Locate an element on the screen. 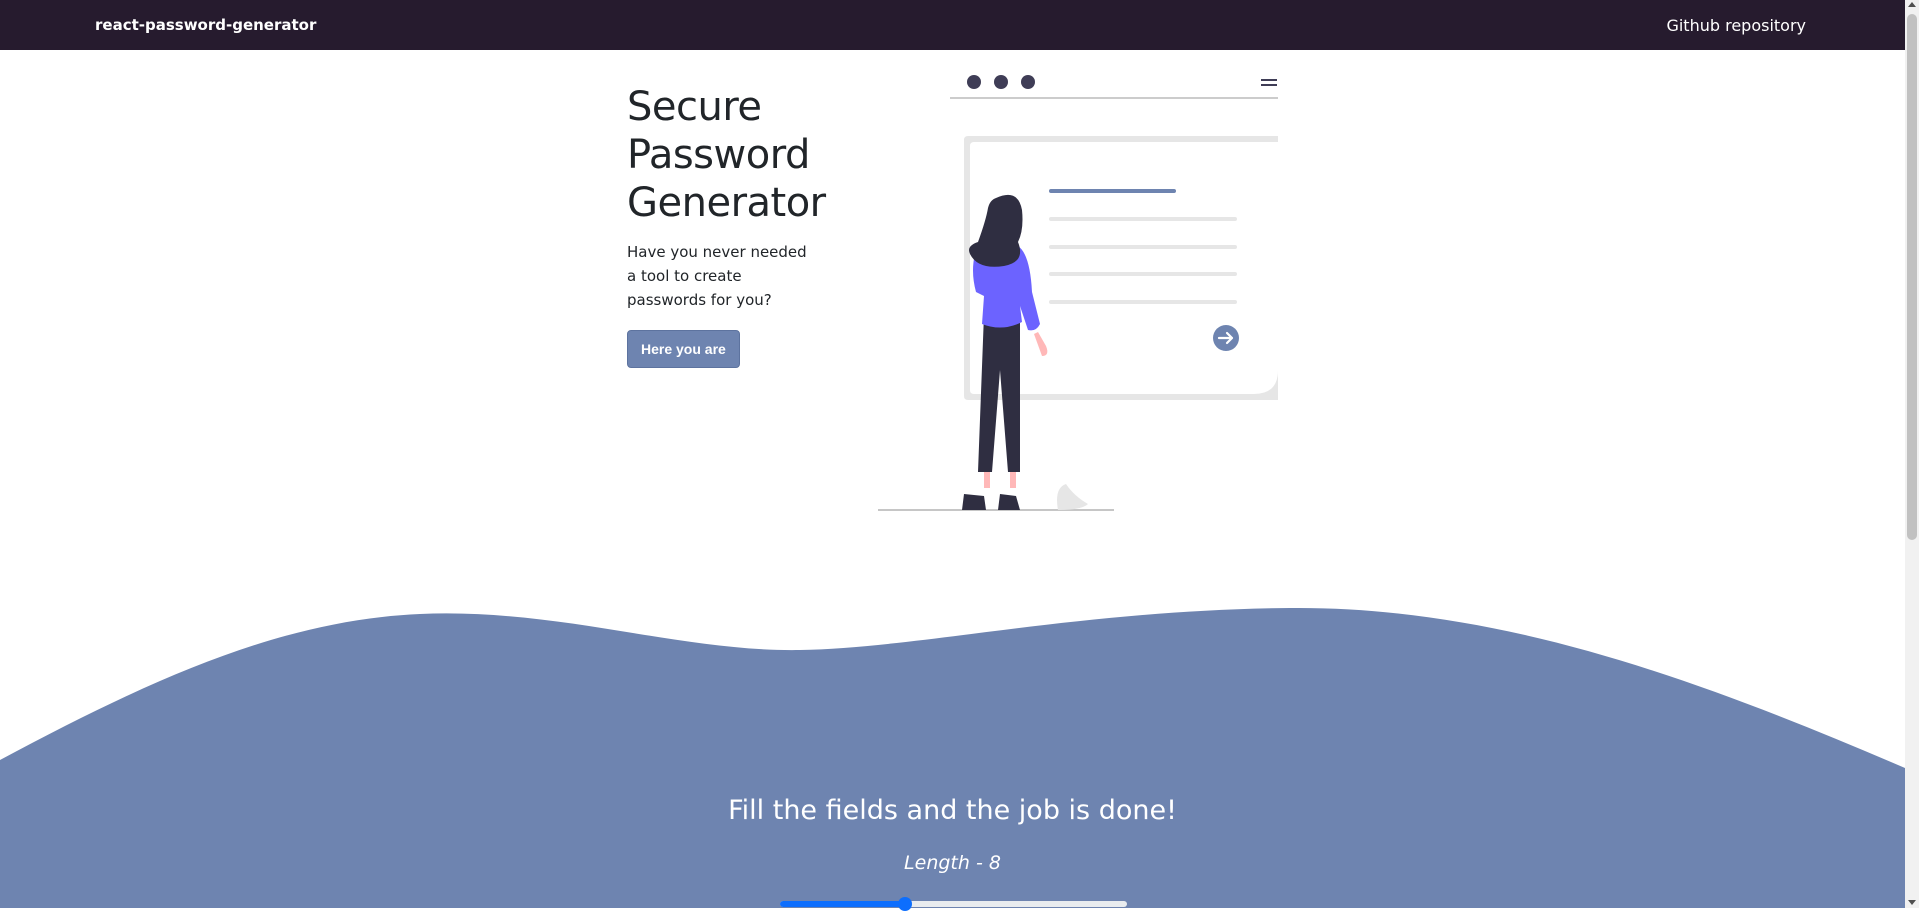 The width and height of the screenshot is (1919, 911). hero-illustration is located at coordinates (1078, 293).